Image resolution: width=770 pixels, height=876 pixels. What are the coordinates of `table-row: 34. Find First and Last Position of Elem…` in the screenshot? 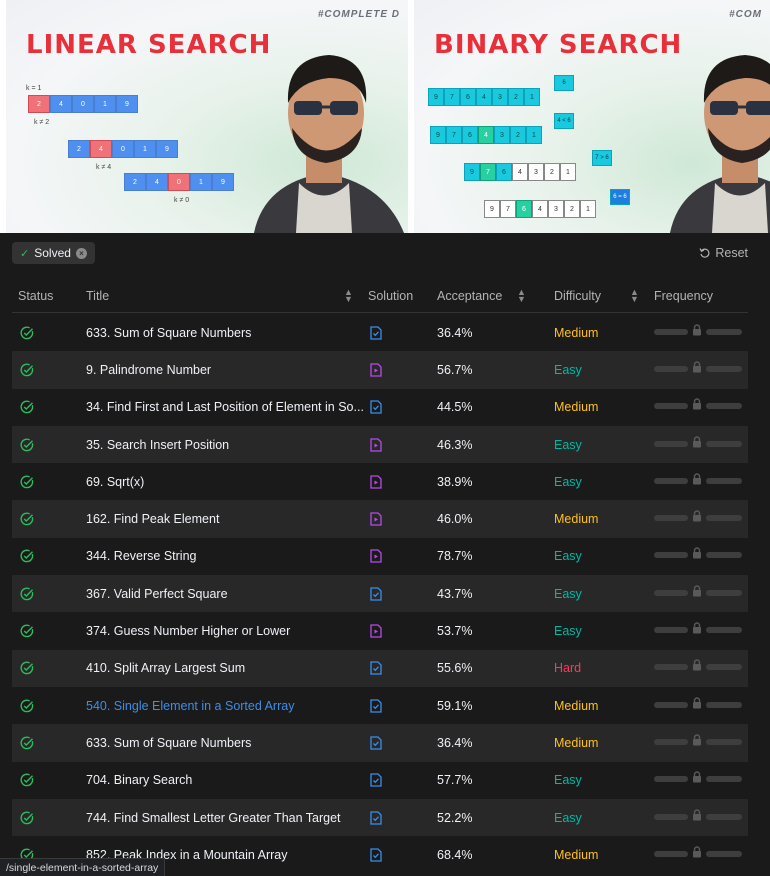 It's located at (380, 407).